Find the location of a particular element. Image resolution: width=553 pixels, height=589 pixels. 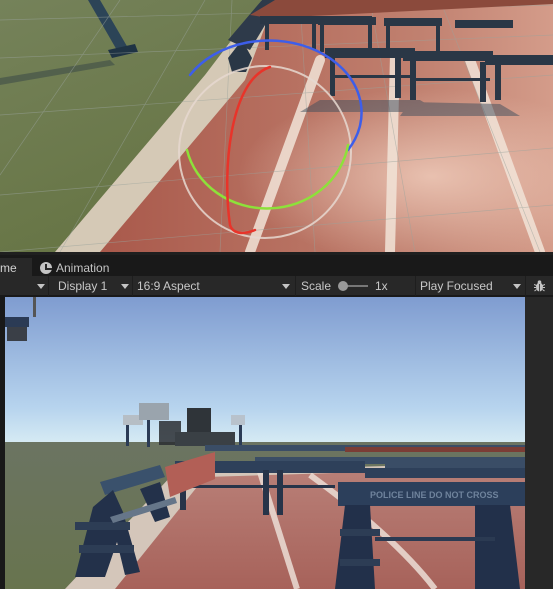

play-mode-value: Play Focused is located at coordinates (456, 286).